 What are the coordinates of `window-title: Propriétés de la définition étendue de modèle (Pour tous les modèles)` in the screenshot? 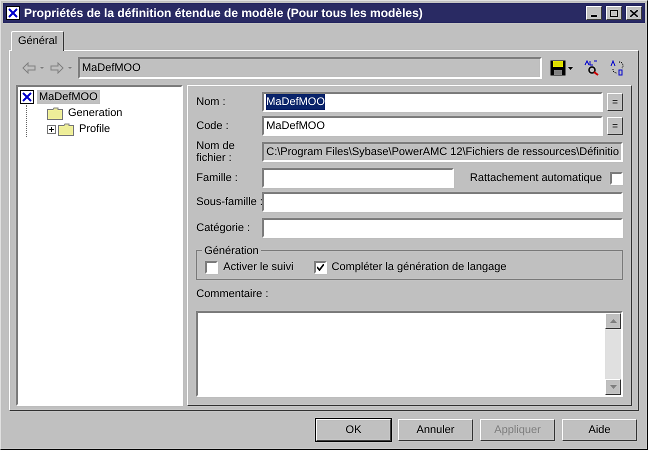 It's located at (224, 13).